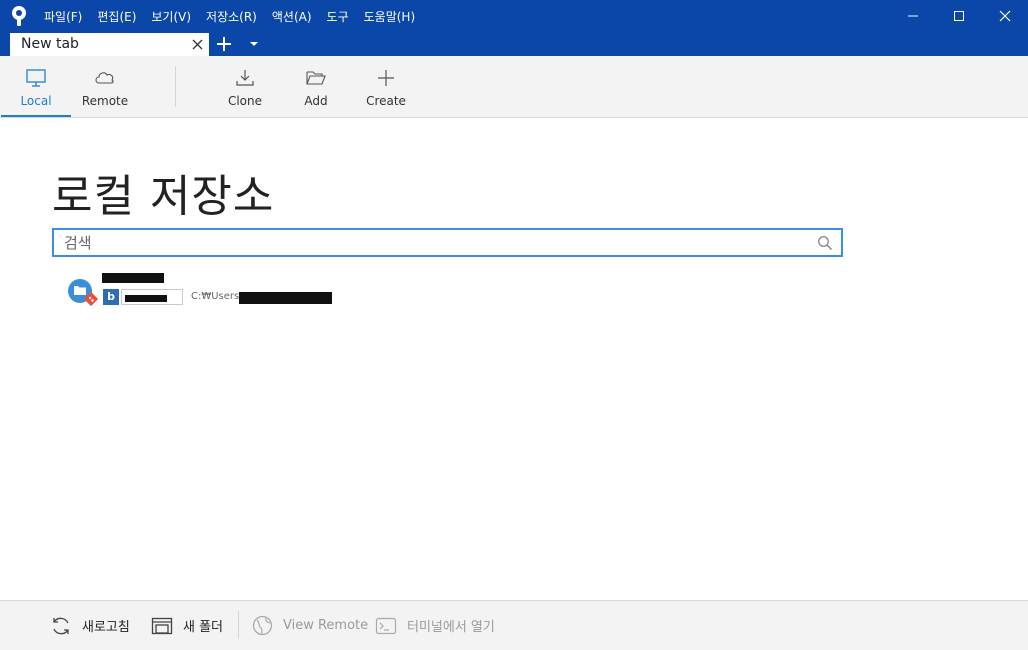 Image resolution: width=1028 pixels, height=650 pixels. Describe the element at coordinates (245, 78) in the screenshot. I see `download-icon` at that location.